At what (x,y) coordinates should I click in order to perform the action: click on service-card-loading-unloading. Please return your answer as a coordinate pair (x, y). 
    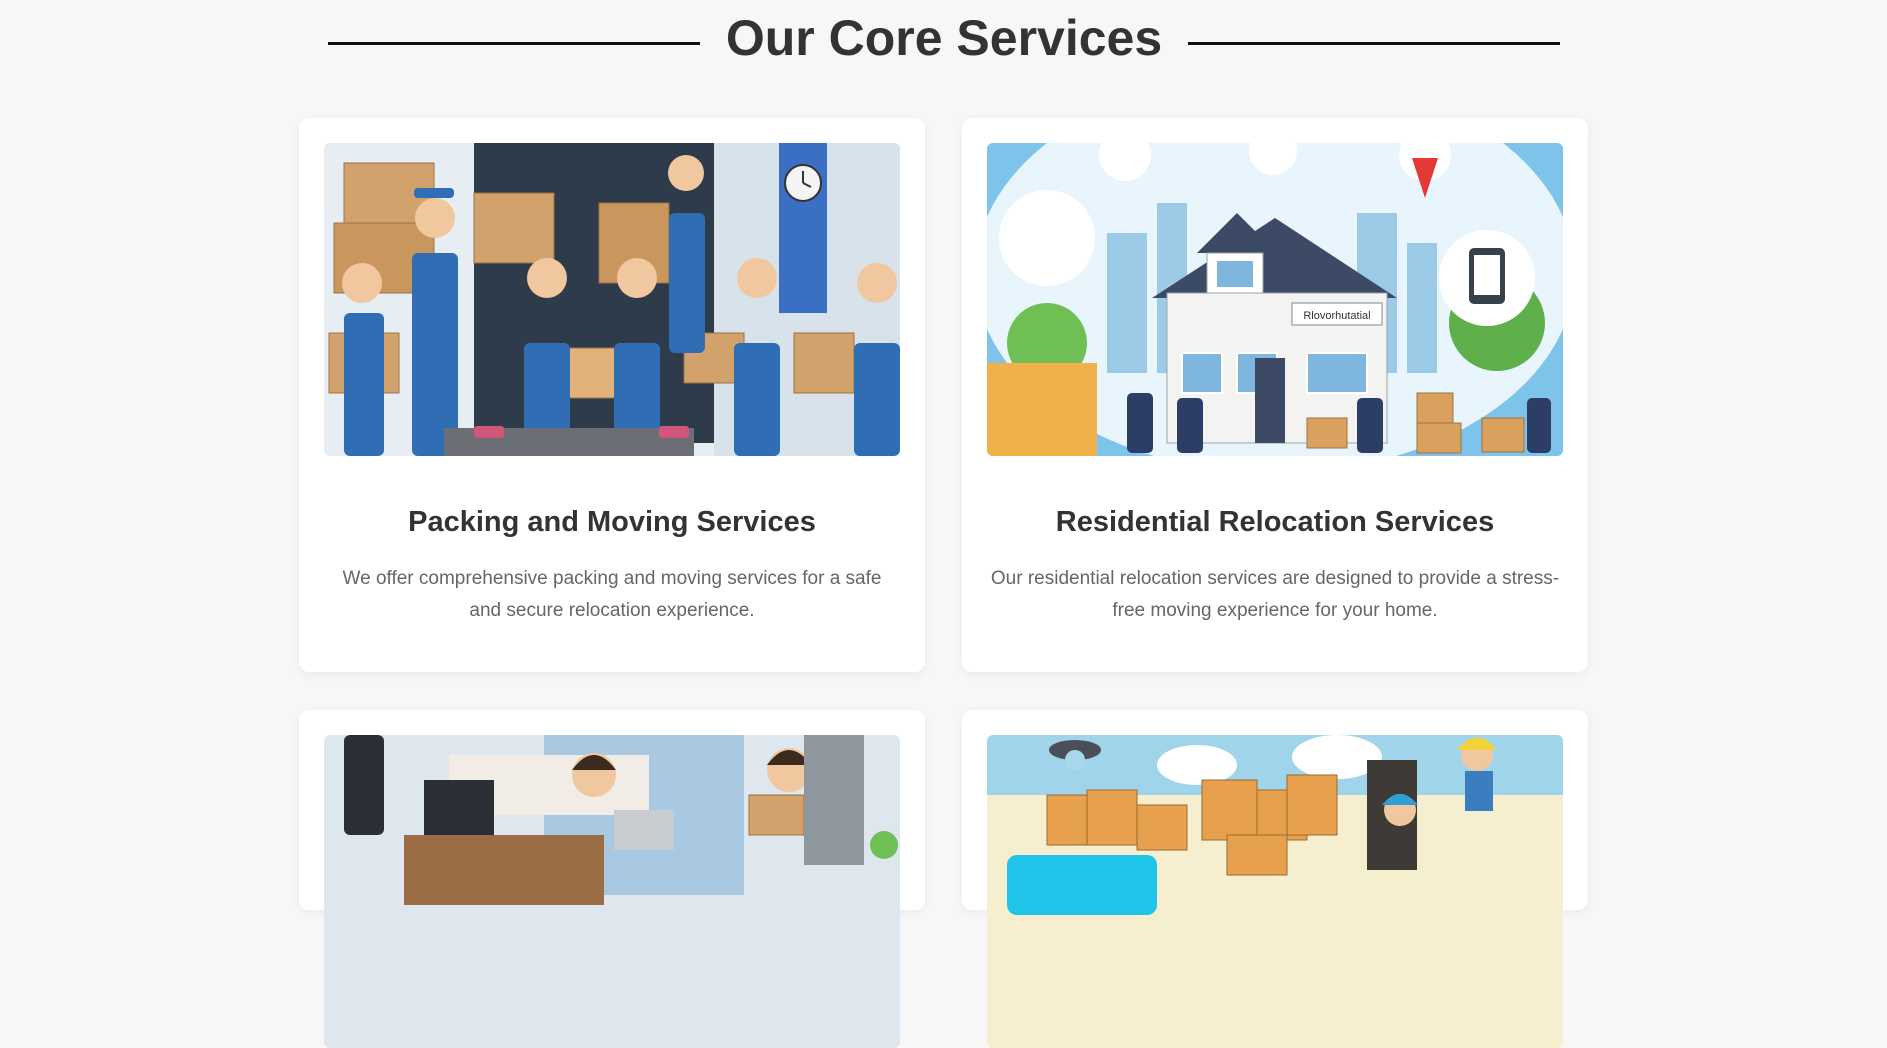
    Looking at the image, I should click on (1275, 879).